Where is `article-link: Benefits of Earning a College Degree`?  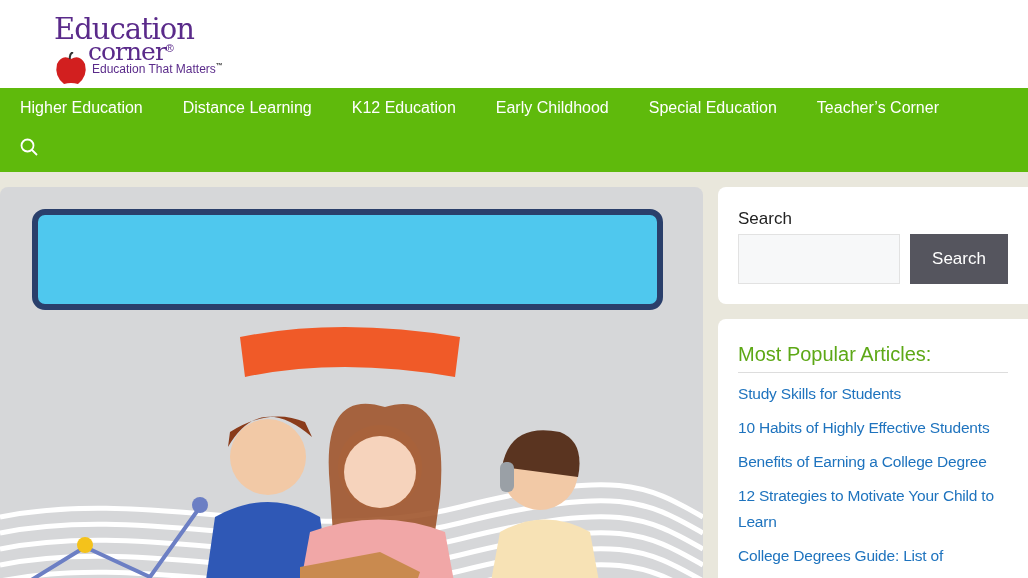
article-link: Benefits of Earning a College Degree is located at coordinates (873, 462).